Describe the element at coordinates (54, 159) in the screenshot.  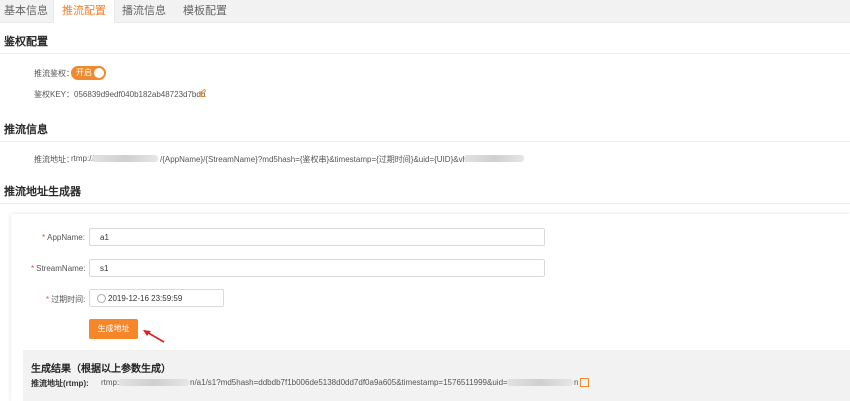
I see `push-address-label: 推流地址：` at that location.